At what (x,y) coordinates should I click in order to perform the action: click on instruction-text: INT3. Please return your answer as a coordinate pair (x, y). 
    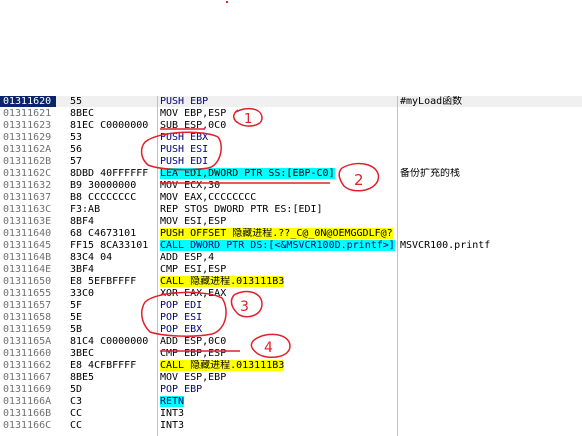
    Looking at the image, I should click on (172, 413).